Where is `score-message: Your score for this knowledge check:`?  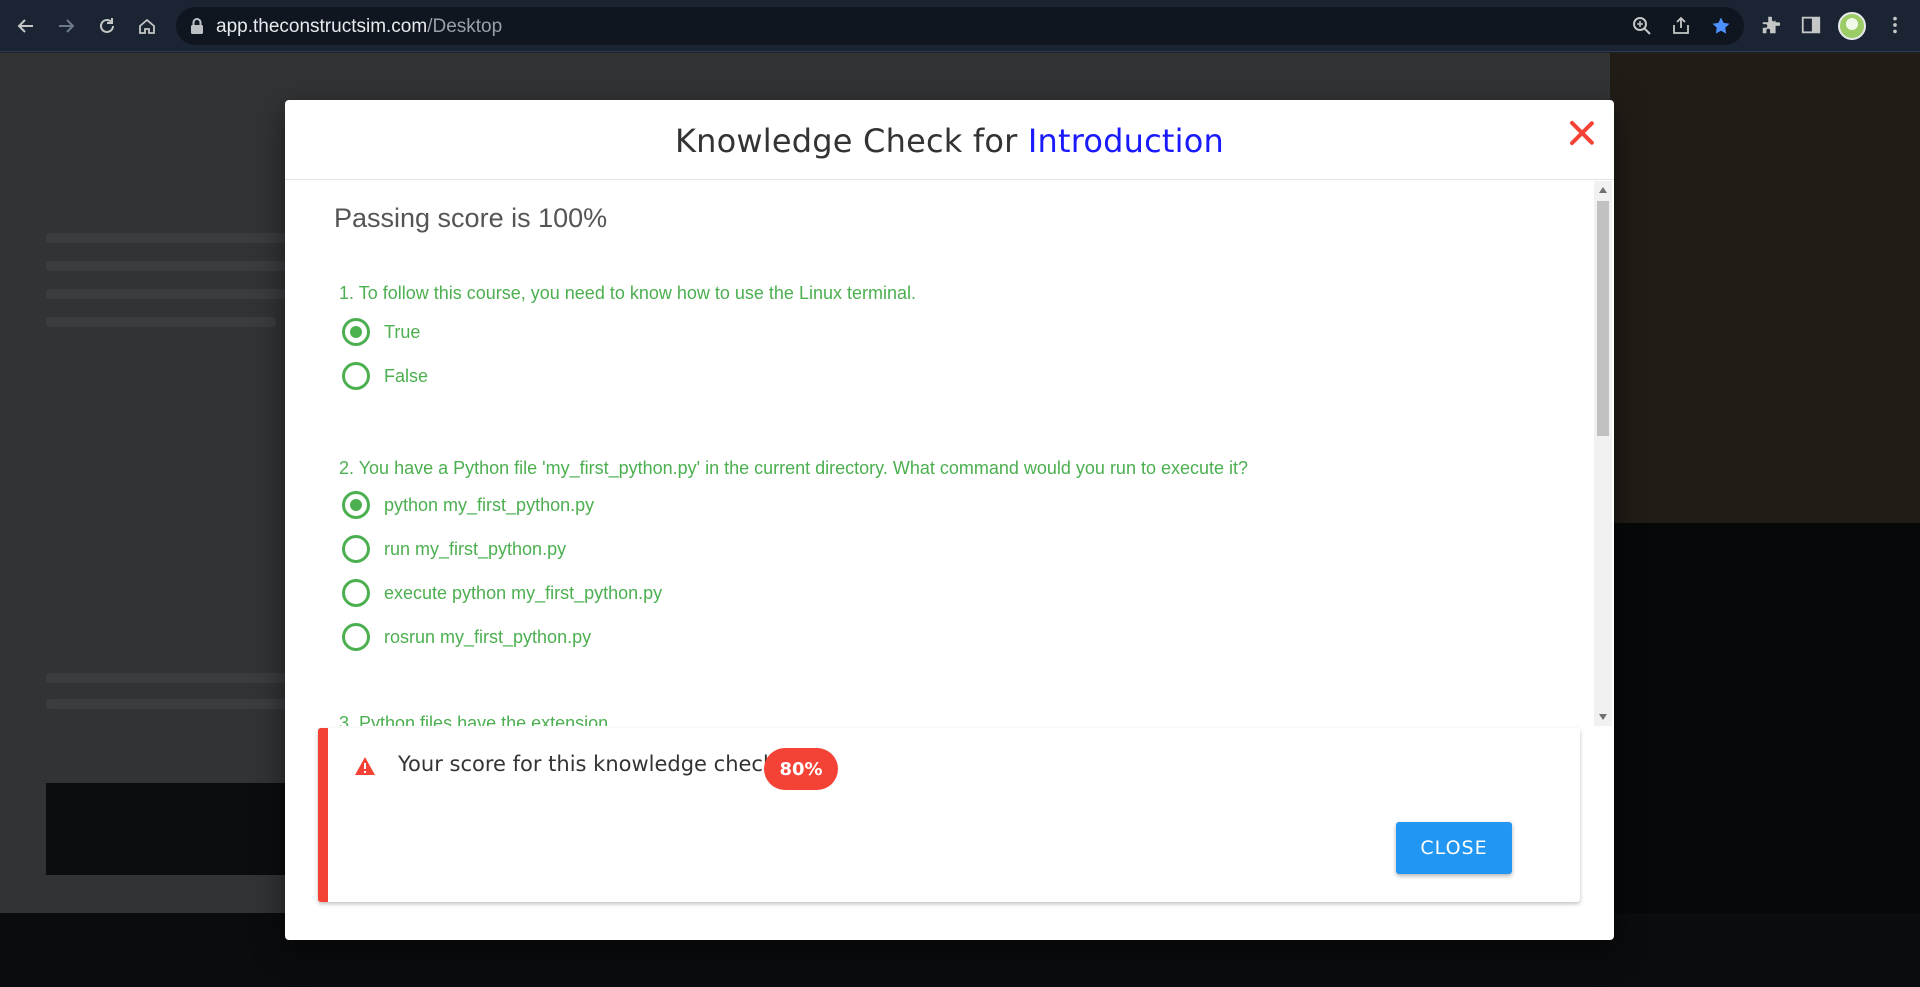
score-message: Your score for this knowledge check: is located at coordinates (590, 764).